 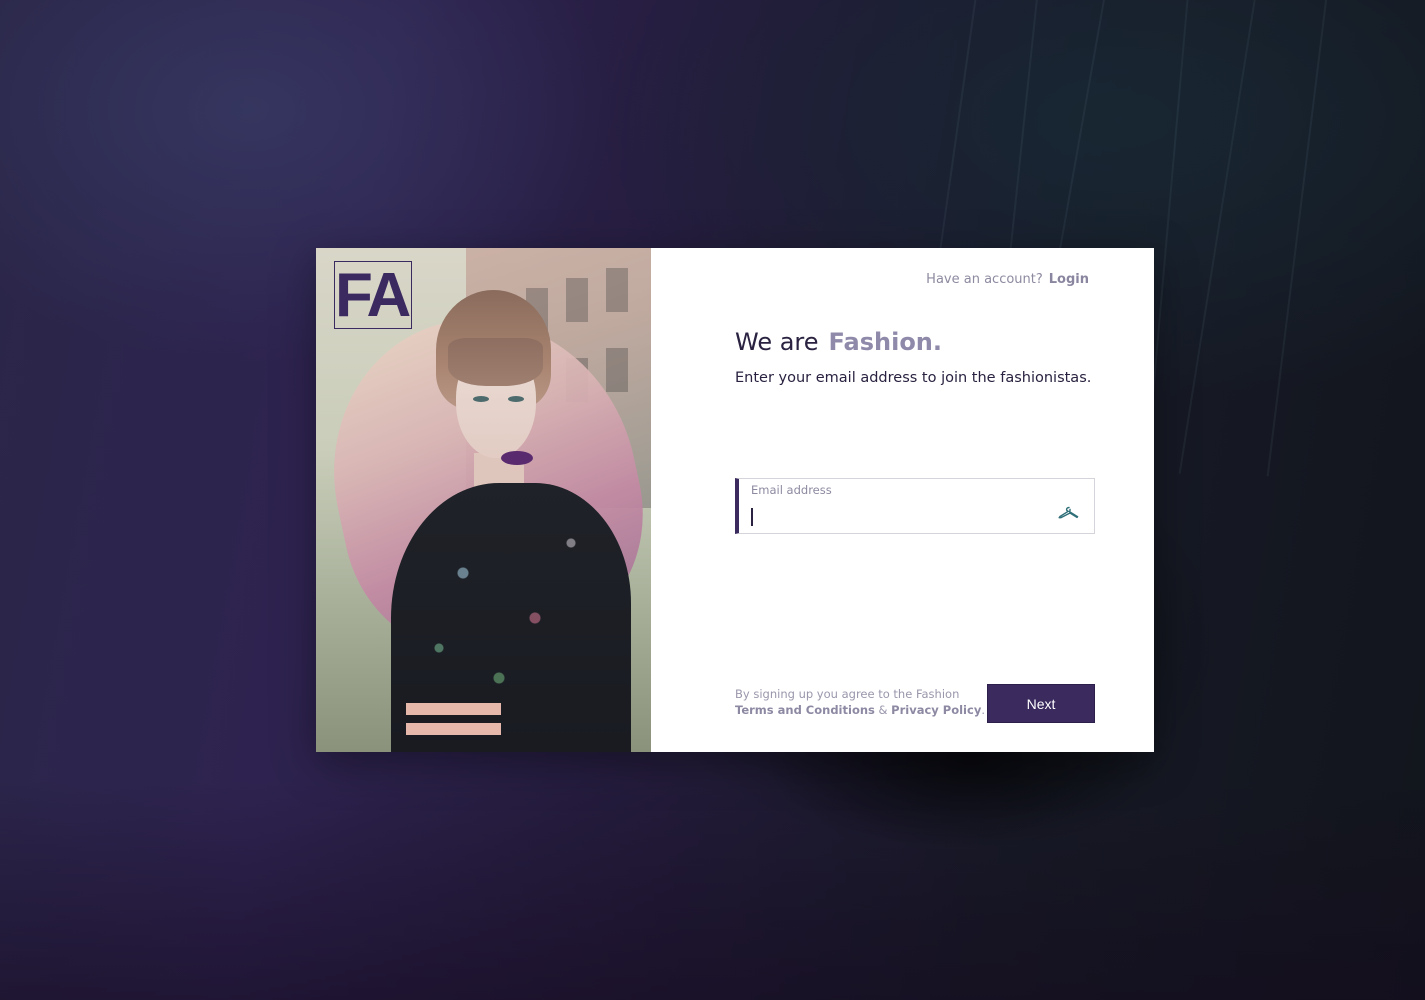 I want to click on terms-suffix: ., so click(x=983, y=710).